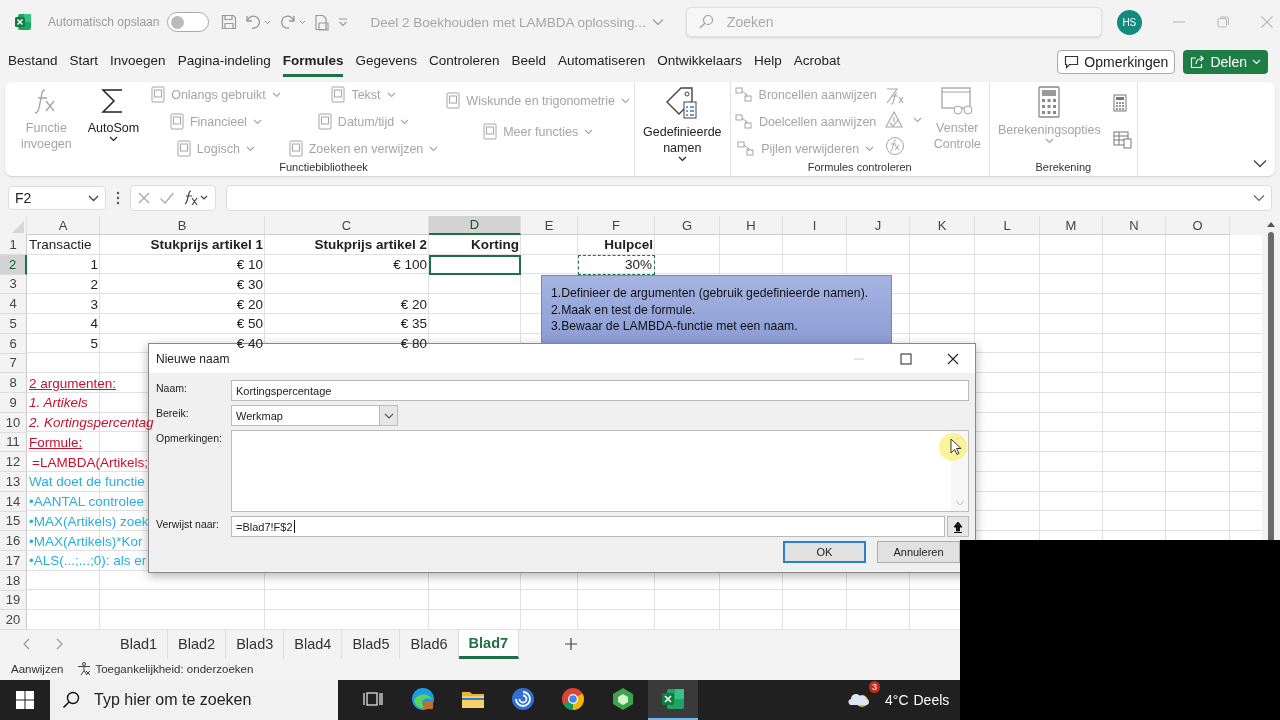  I want to click on restore-icon, so click(1222, 22).